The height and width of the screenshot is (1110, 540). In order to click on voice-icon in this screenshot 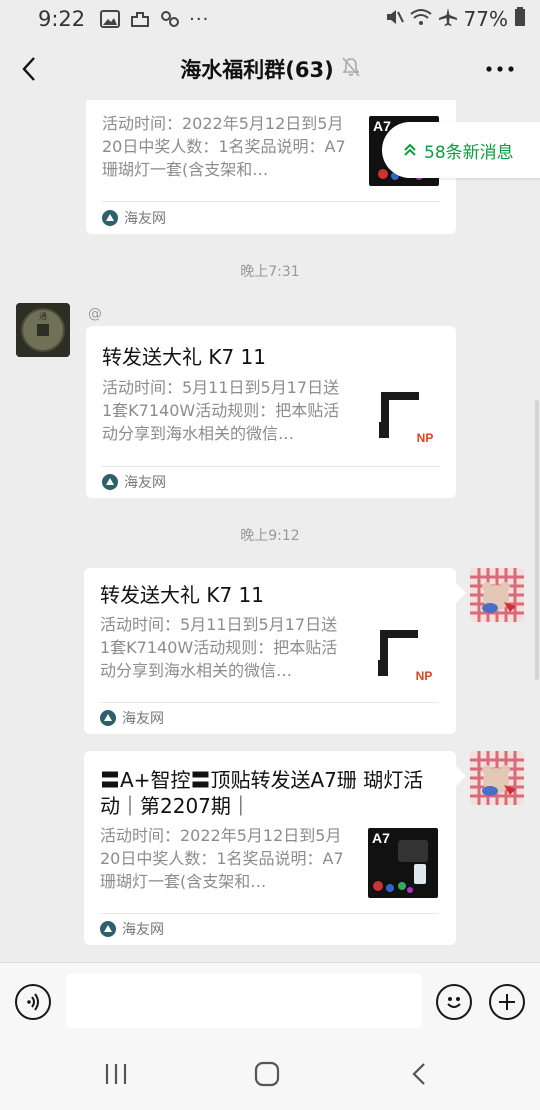, I will do `click(33, 1002)`.